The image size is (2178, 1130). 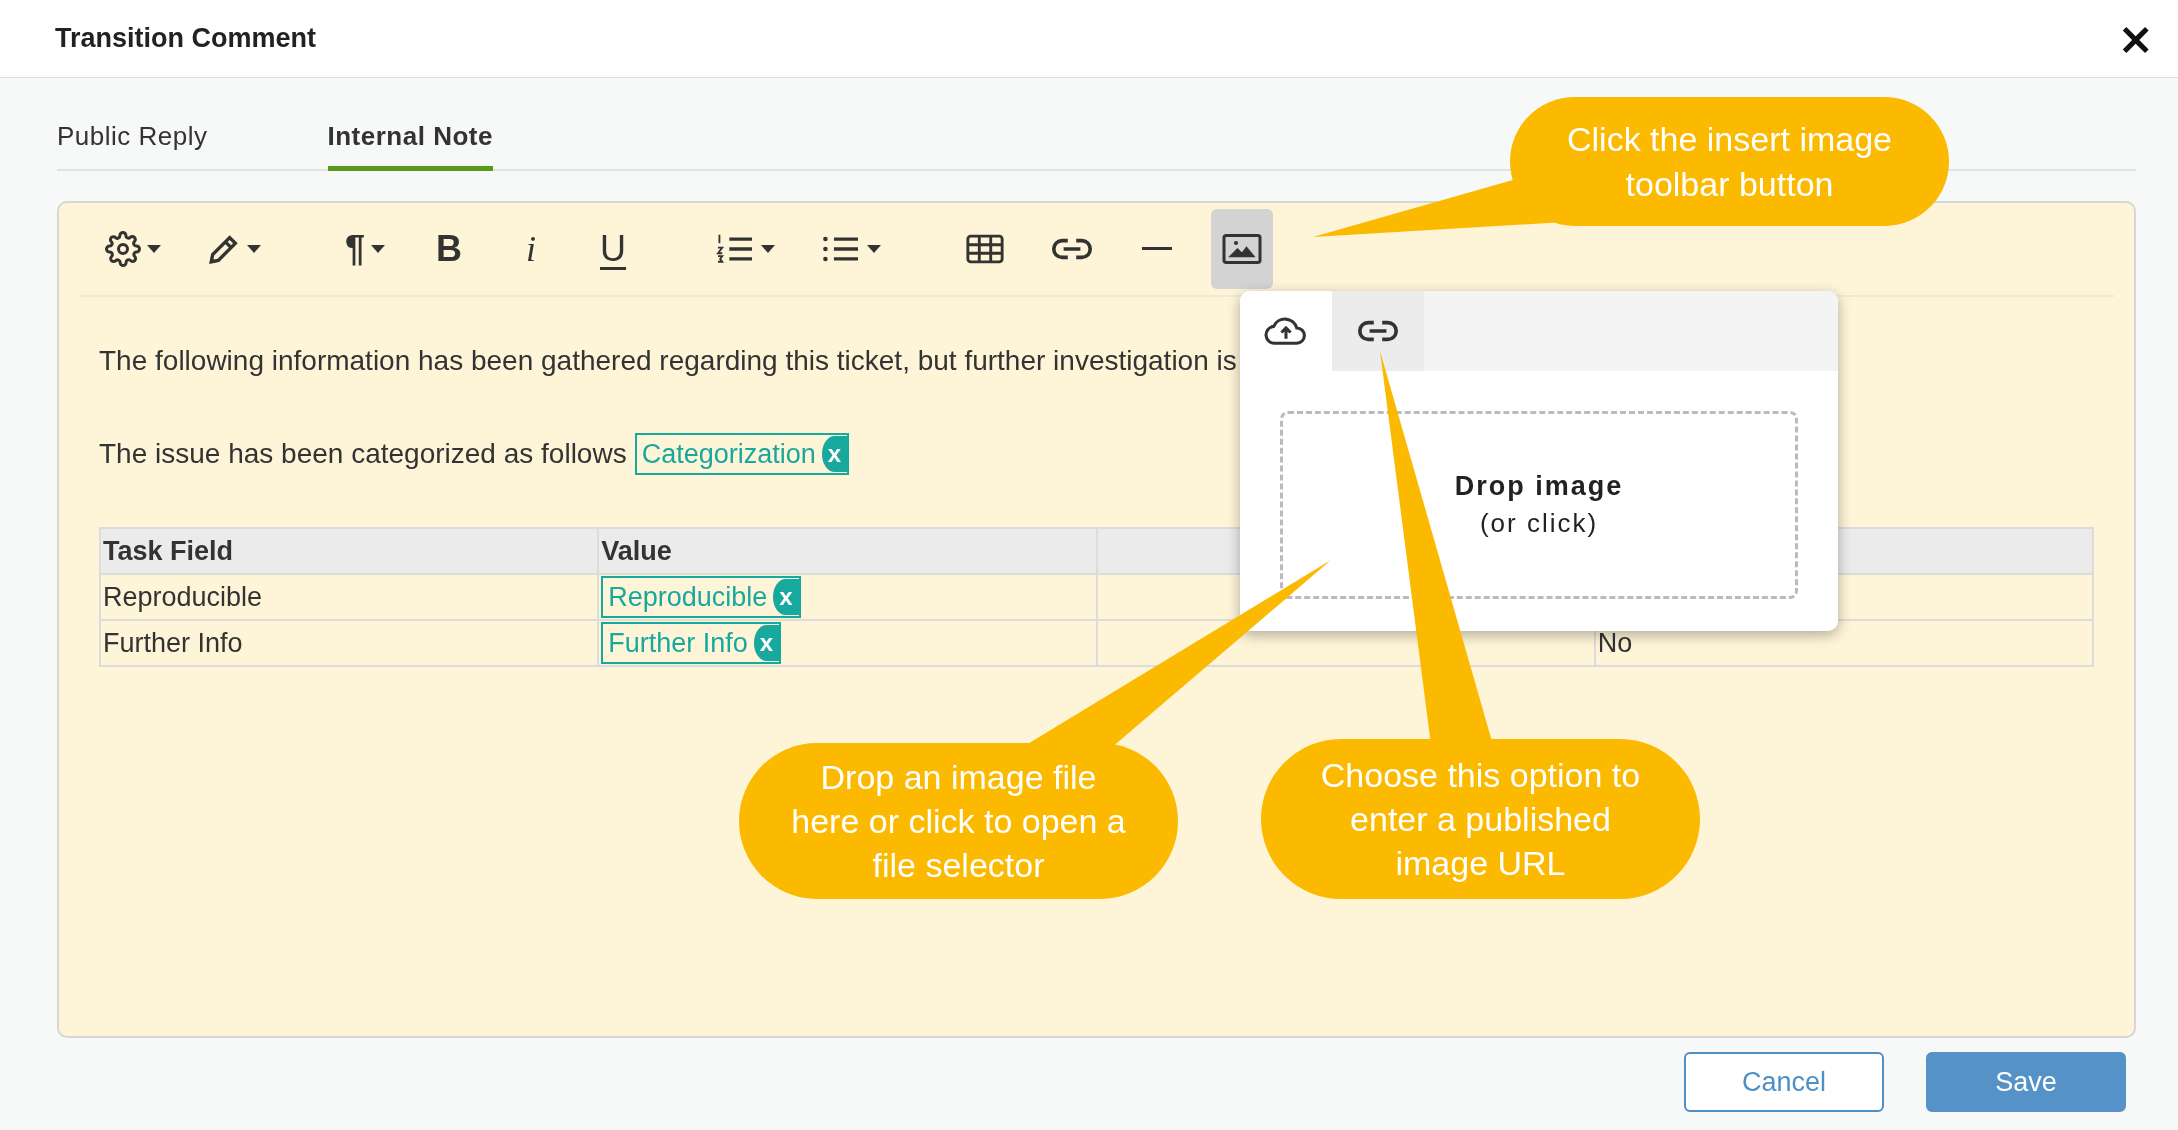 I want to click on cloud-upload-icon, so click(x=1286, y=331).